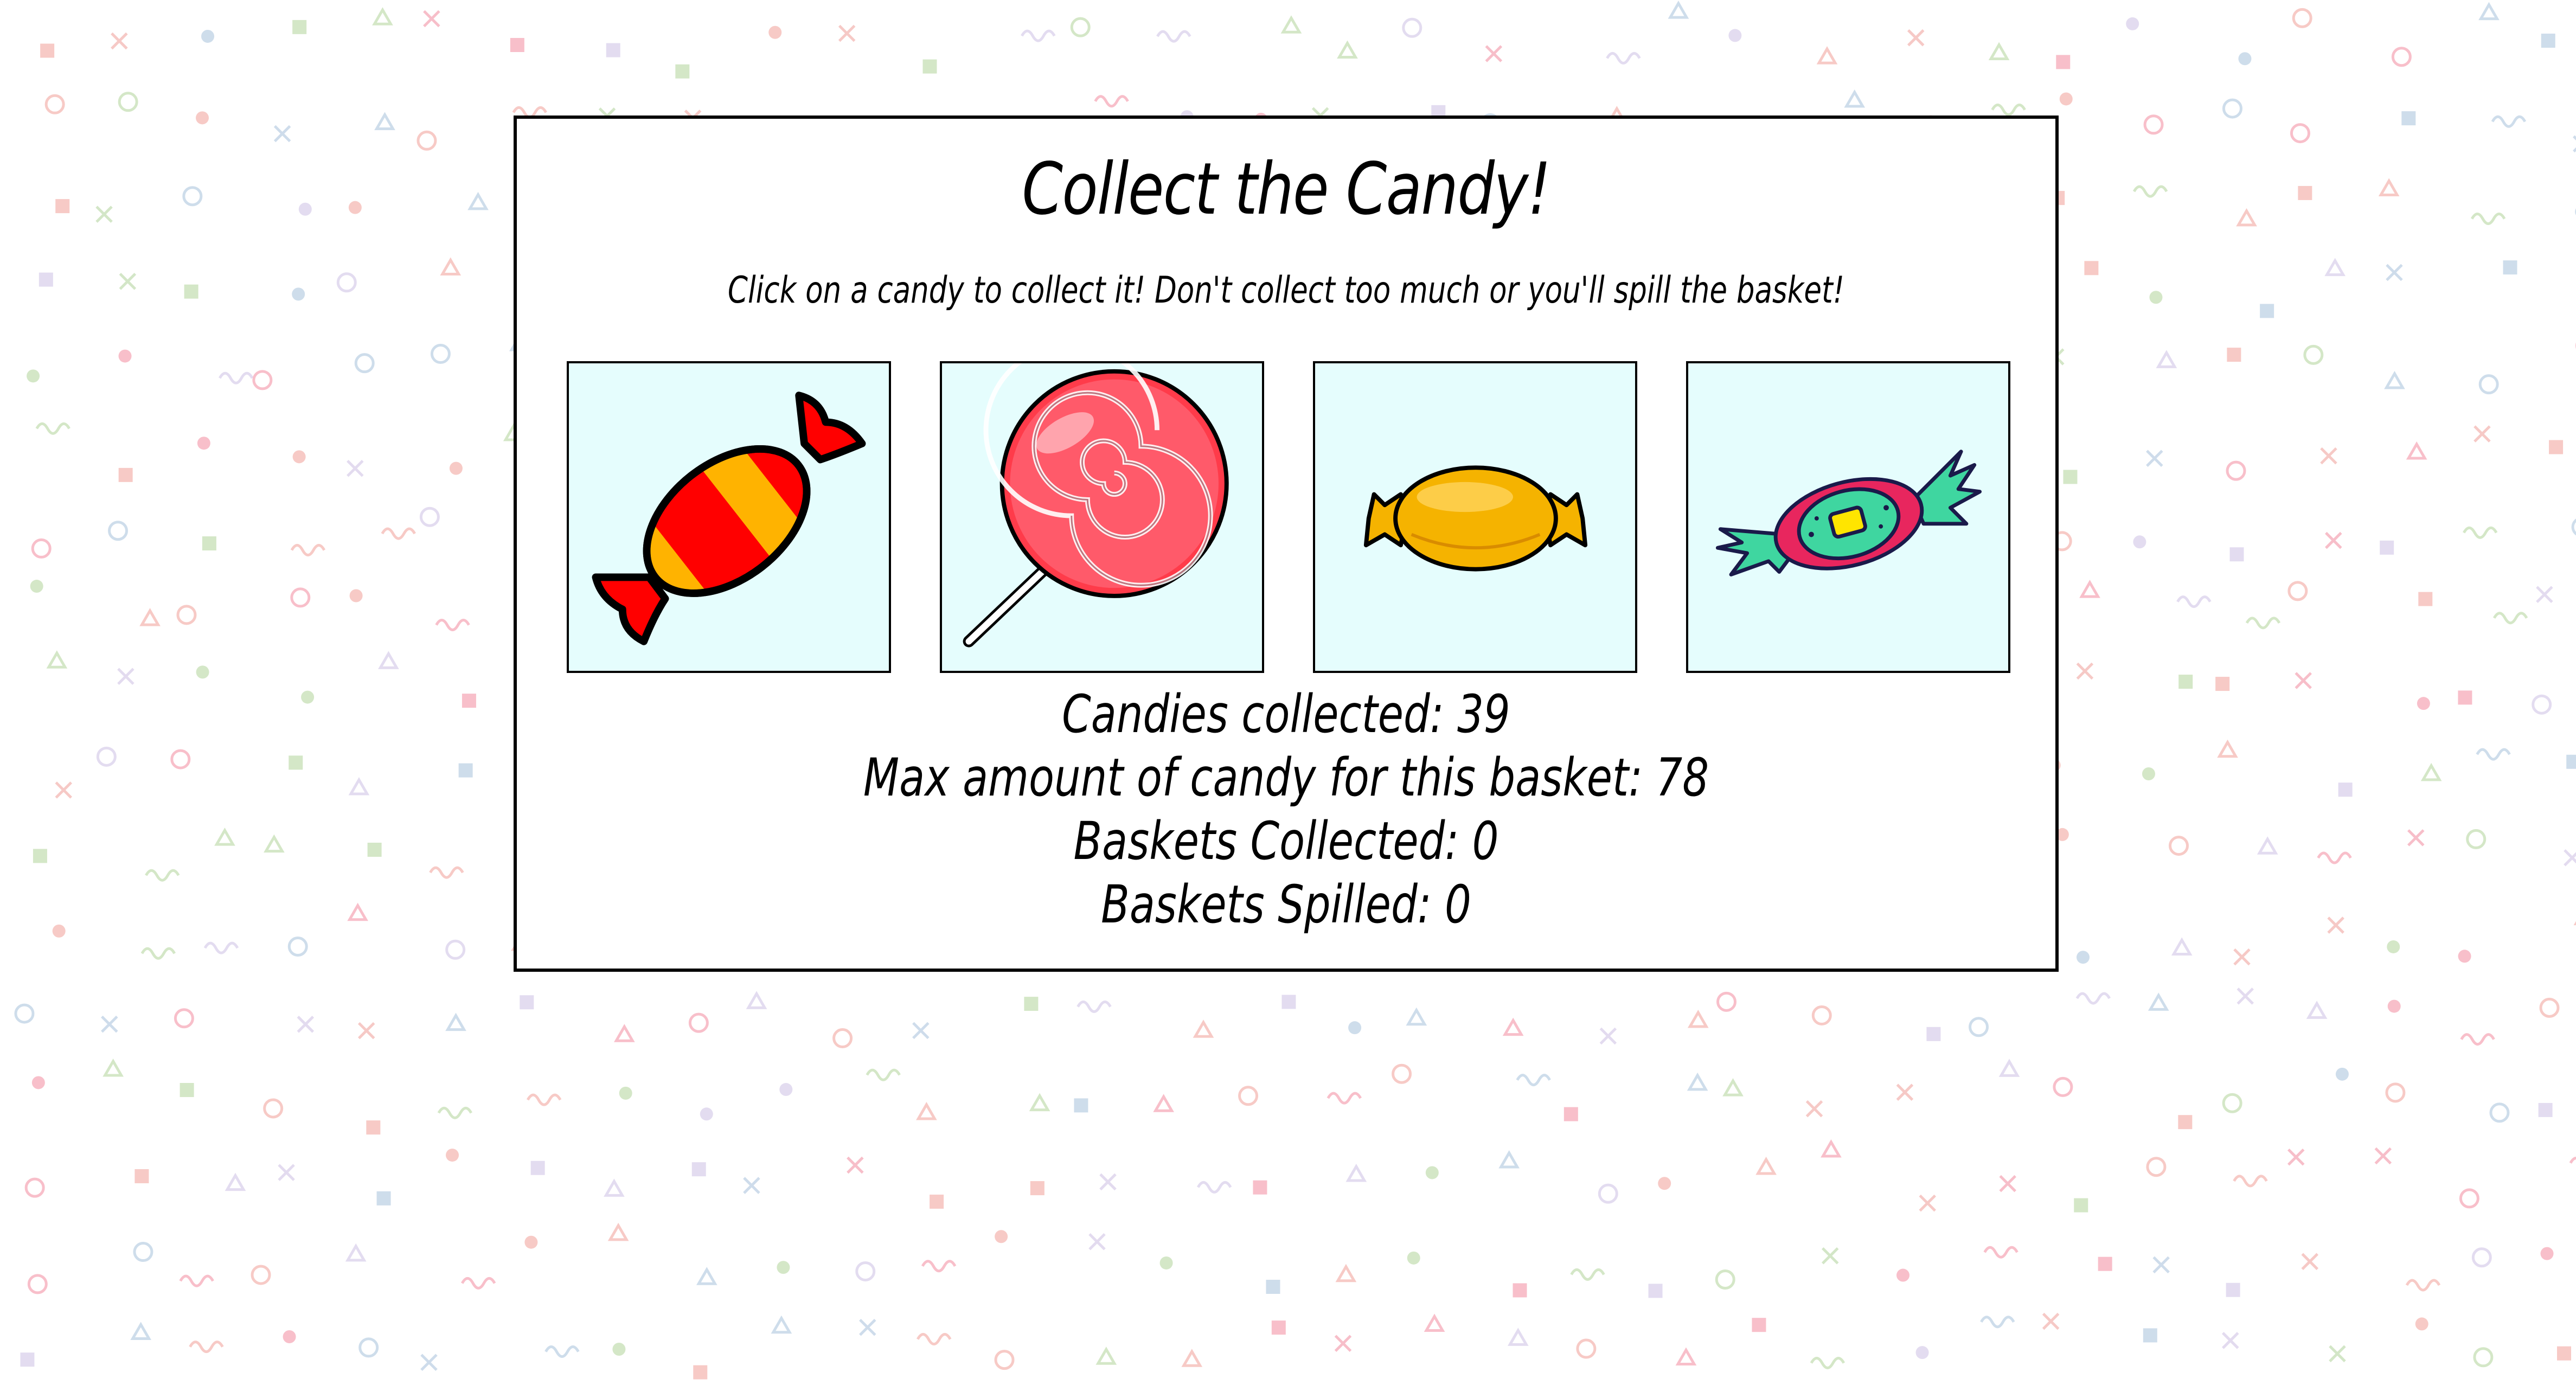 This screenshot has height=1385, width=2576. Describe the element at coordinates (729, 517) in the screenshot. I see `candy-button-striped-wrapped` at that location.